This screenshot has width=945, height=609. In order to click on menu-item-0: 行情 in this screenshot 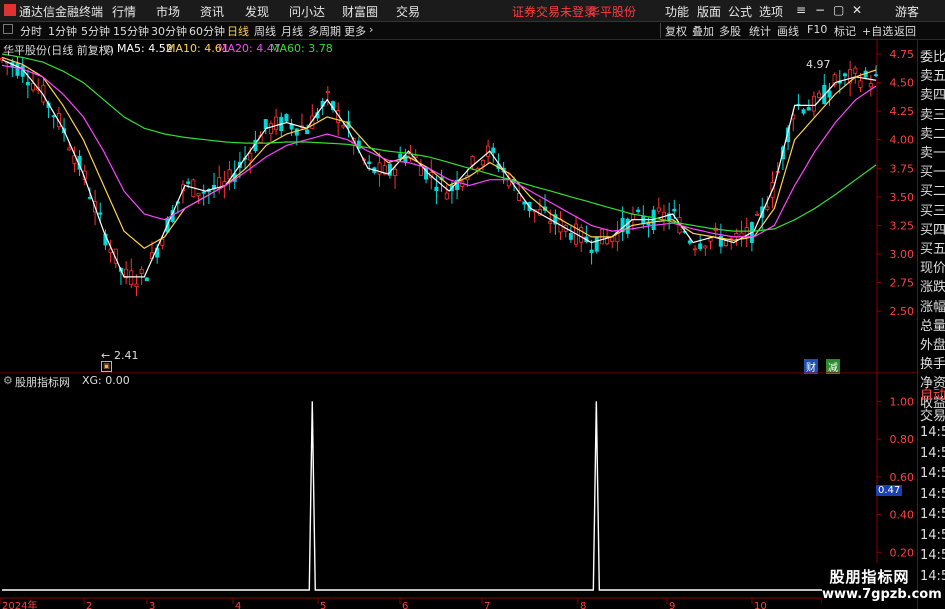, I will do `click(124, 11)`.